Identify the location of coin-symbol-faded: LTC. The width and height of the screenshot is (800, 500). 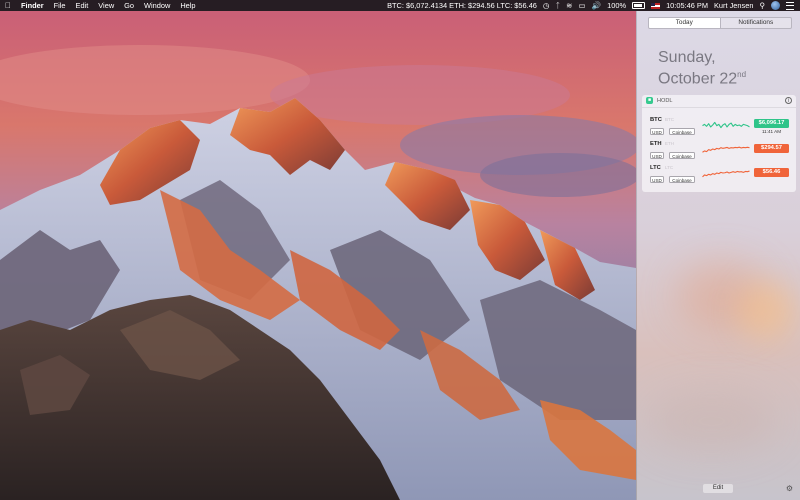
(669, 167).